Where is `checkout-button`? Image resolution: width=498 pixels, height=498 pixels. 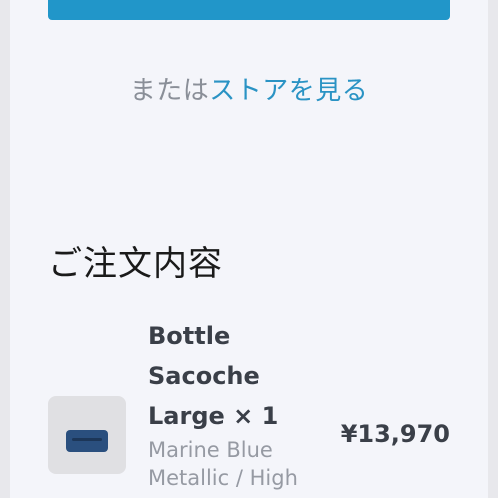 checkout-button is located at coordinates (249, 10).